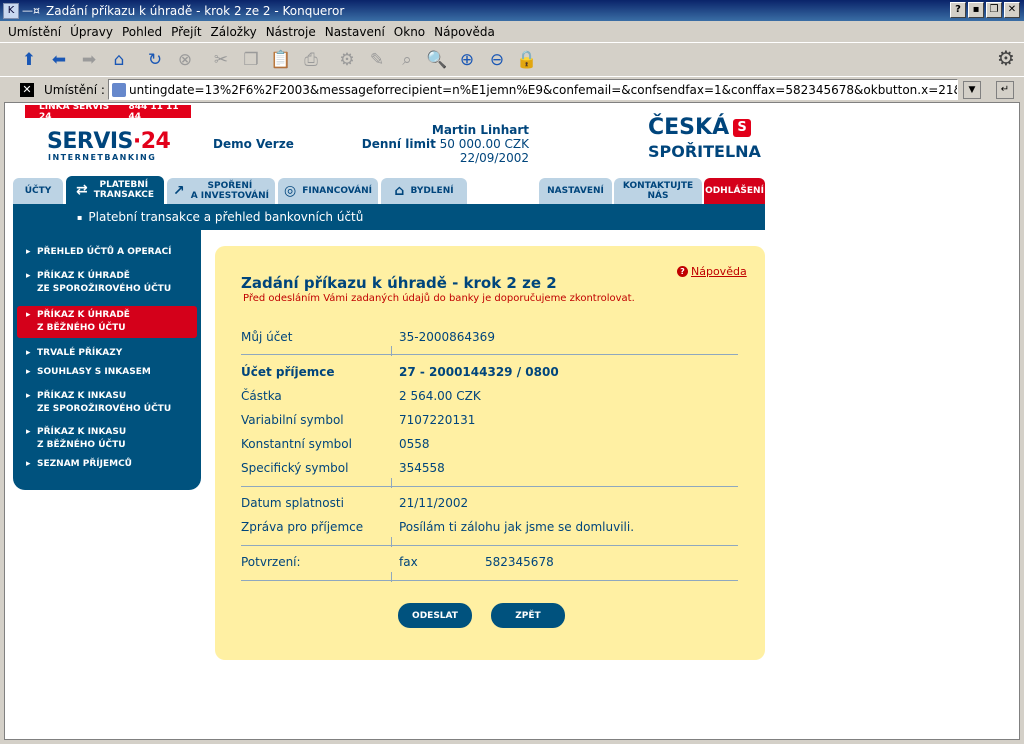  I want to click on menu-payment-savings: PŘÍKAZ K ÚHRADĚ ZE SPOROŽIROVÉHO ÚČTU, so click(107, 283).